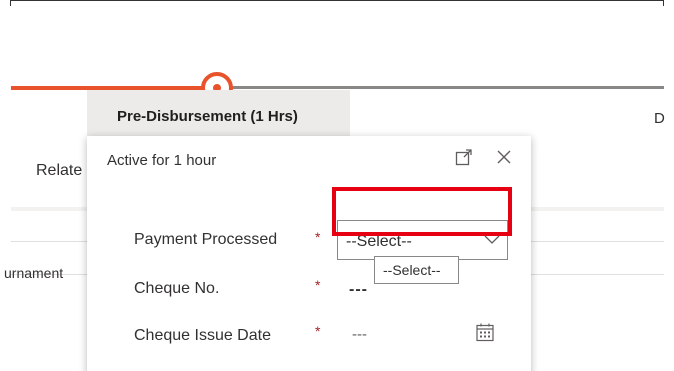 This screenshot has width=674, height=371. I want to click on cheque-no-field: ---, so click(358, 290).